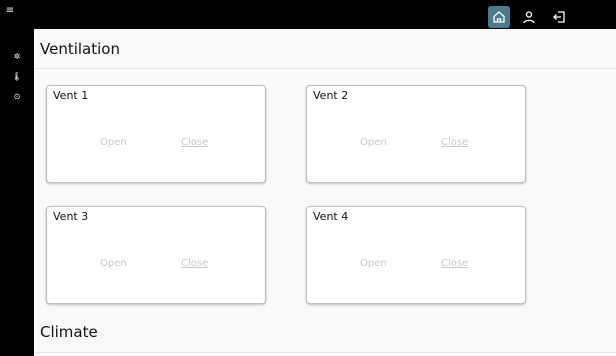  I want to click on top-nav, so click(529, 17).